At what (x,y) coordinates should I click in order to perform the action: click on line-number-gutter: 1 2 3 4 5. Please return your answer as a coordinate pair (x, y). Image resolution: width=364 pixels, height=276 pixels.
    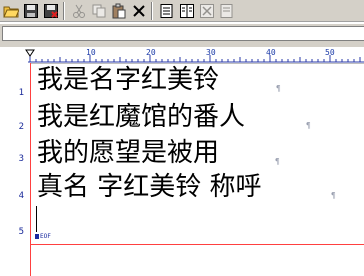
    Looking at the image, I should click on (15, 169).